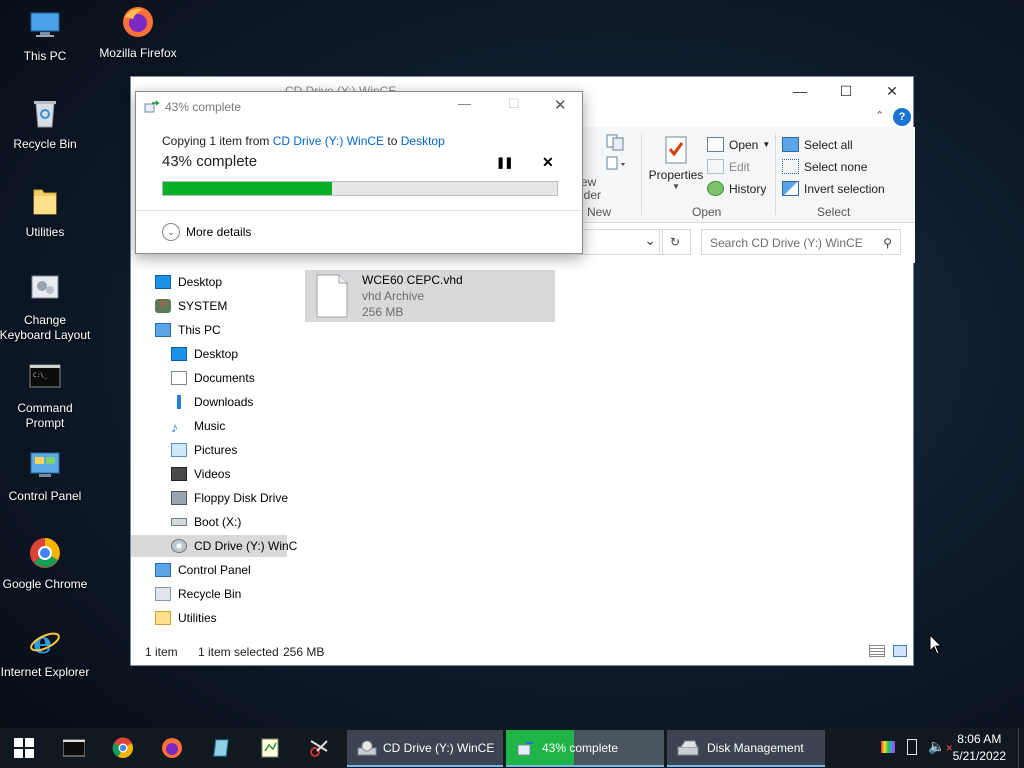  What do you see at coordinates (209, 450) in the screenshot?
I see `nav-item-pictures: Pictures` at bounding box center [209, 450].